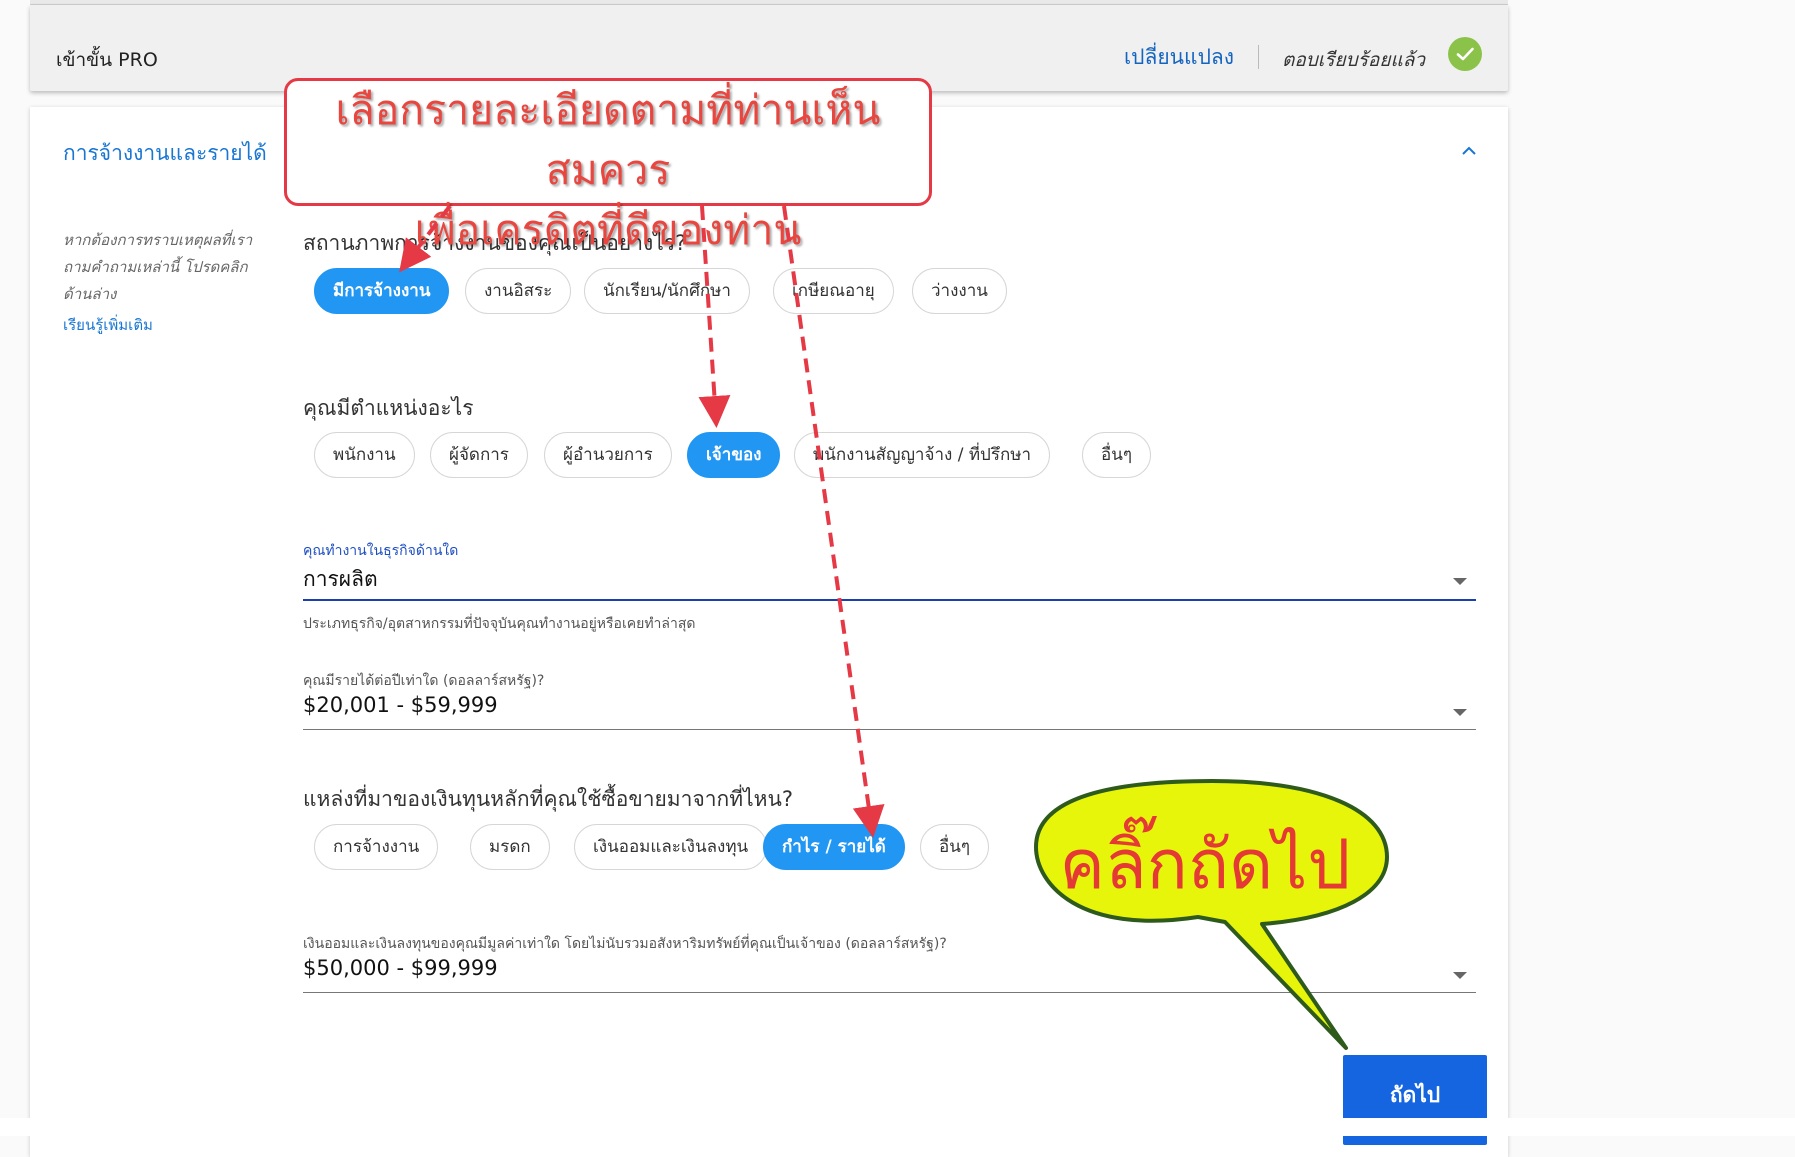 This screenshot has height=1157, width=1795. I want to click on position-question: คุณมีตำแหน่งอะไร, so click(388, 408).